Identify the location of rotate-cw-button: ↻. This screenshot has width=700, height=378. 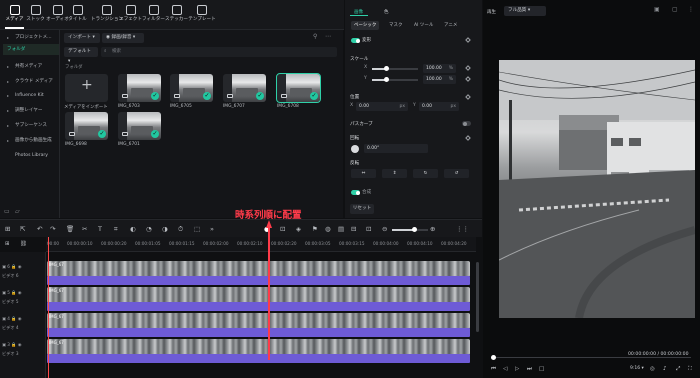
(425, 173).